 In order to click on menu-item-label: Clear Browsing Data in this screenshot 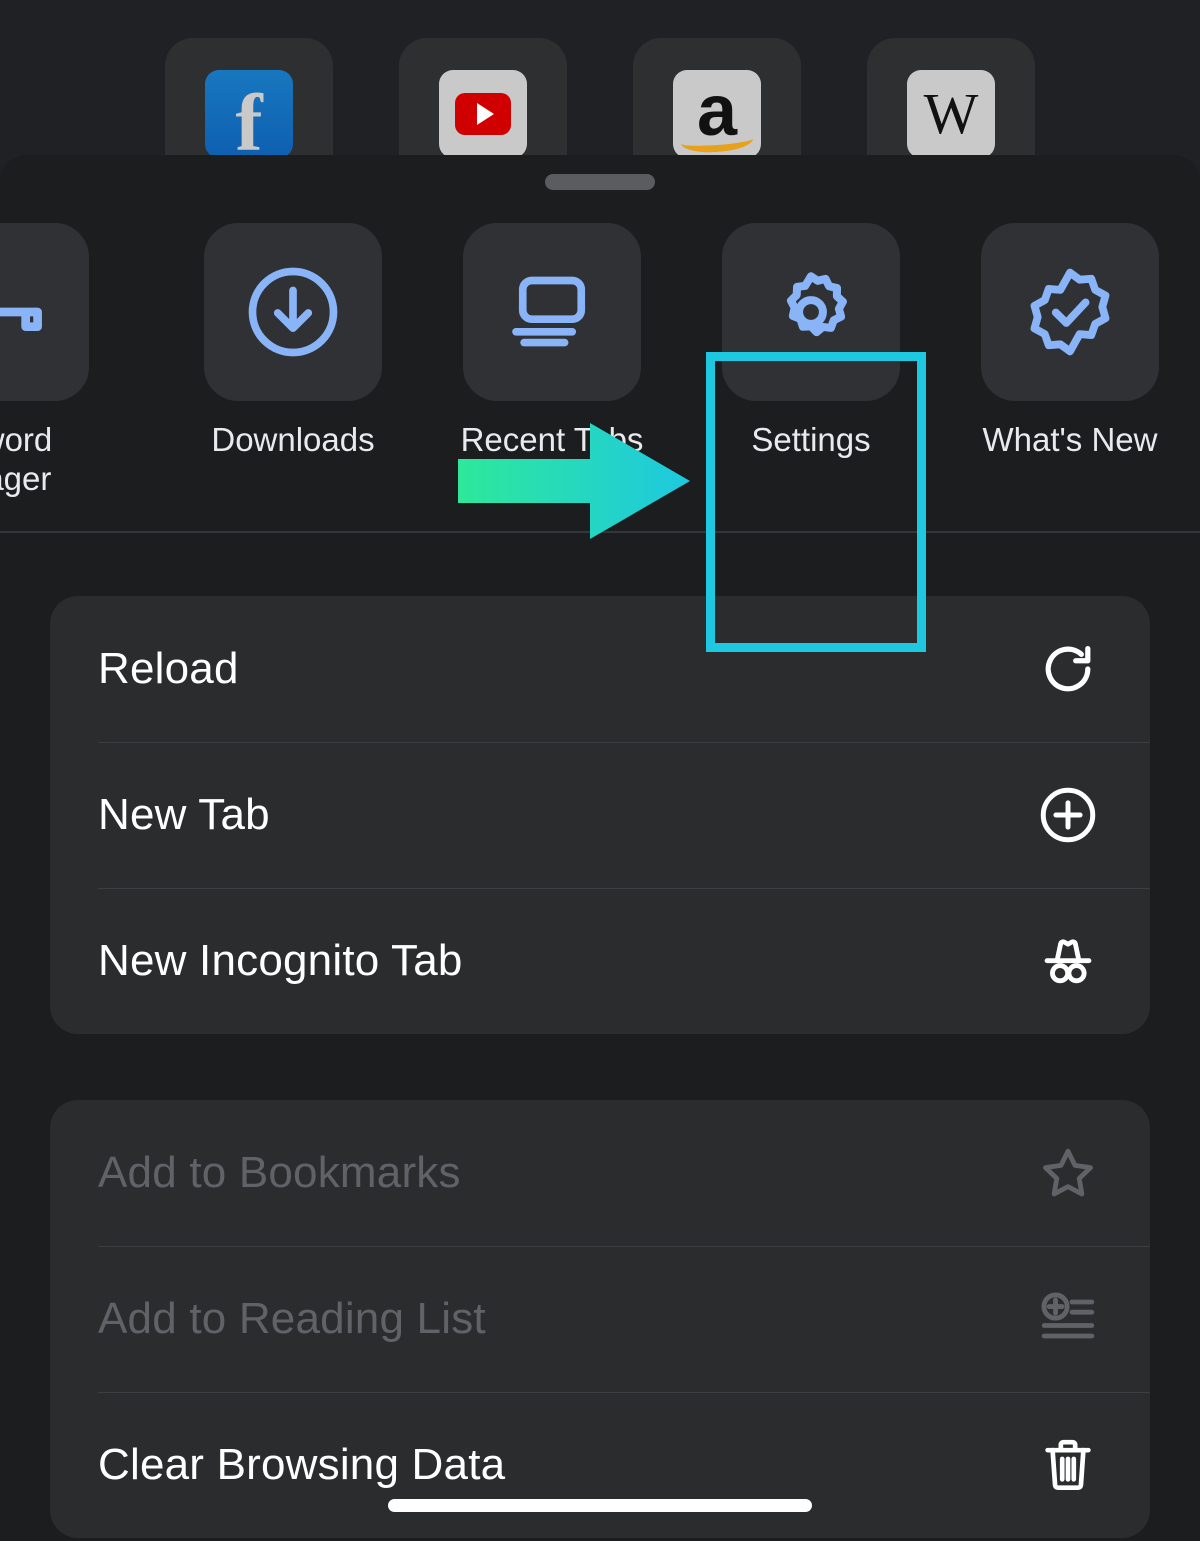, I will do `click(302, 1464)`.